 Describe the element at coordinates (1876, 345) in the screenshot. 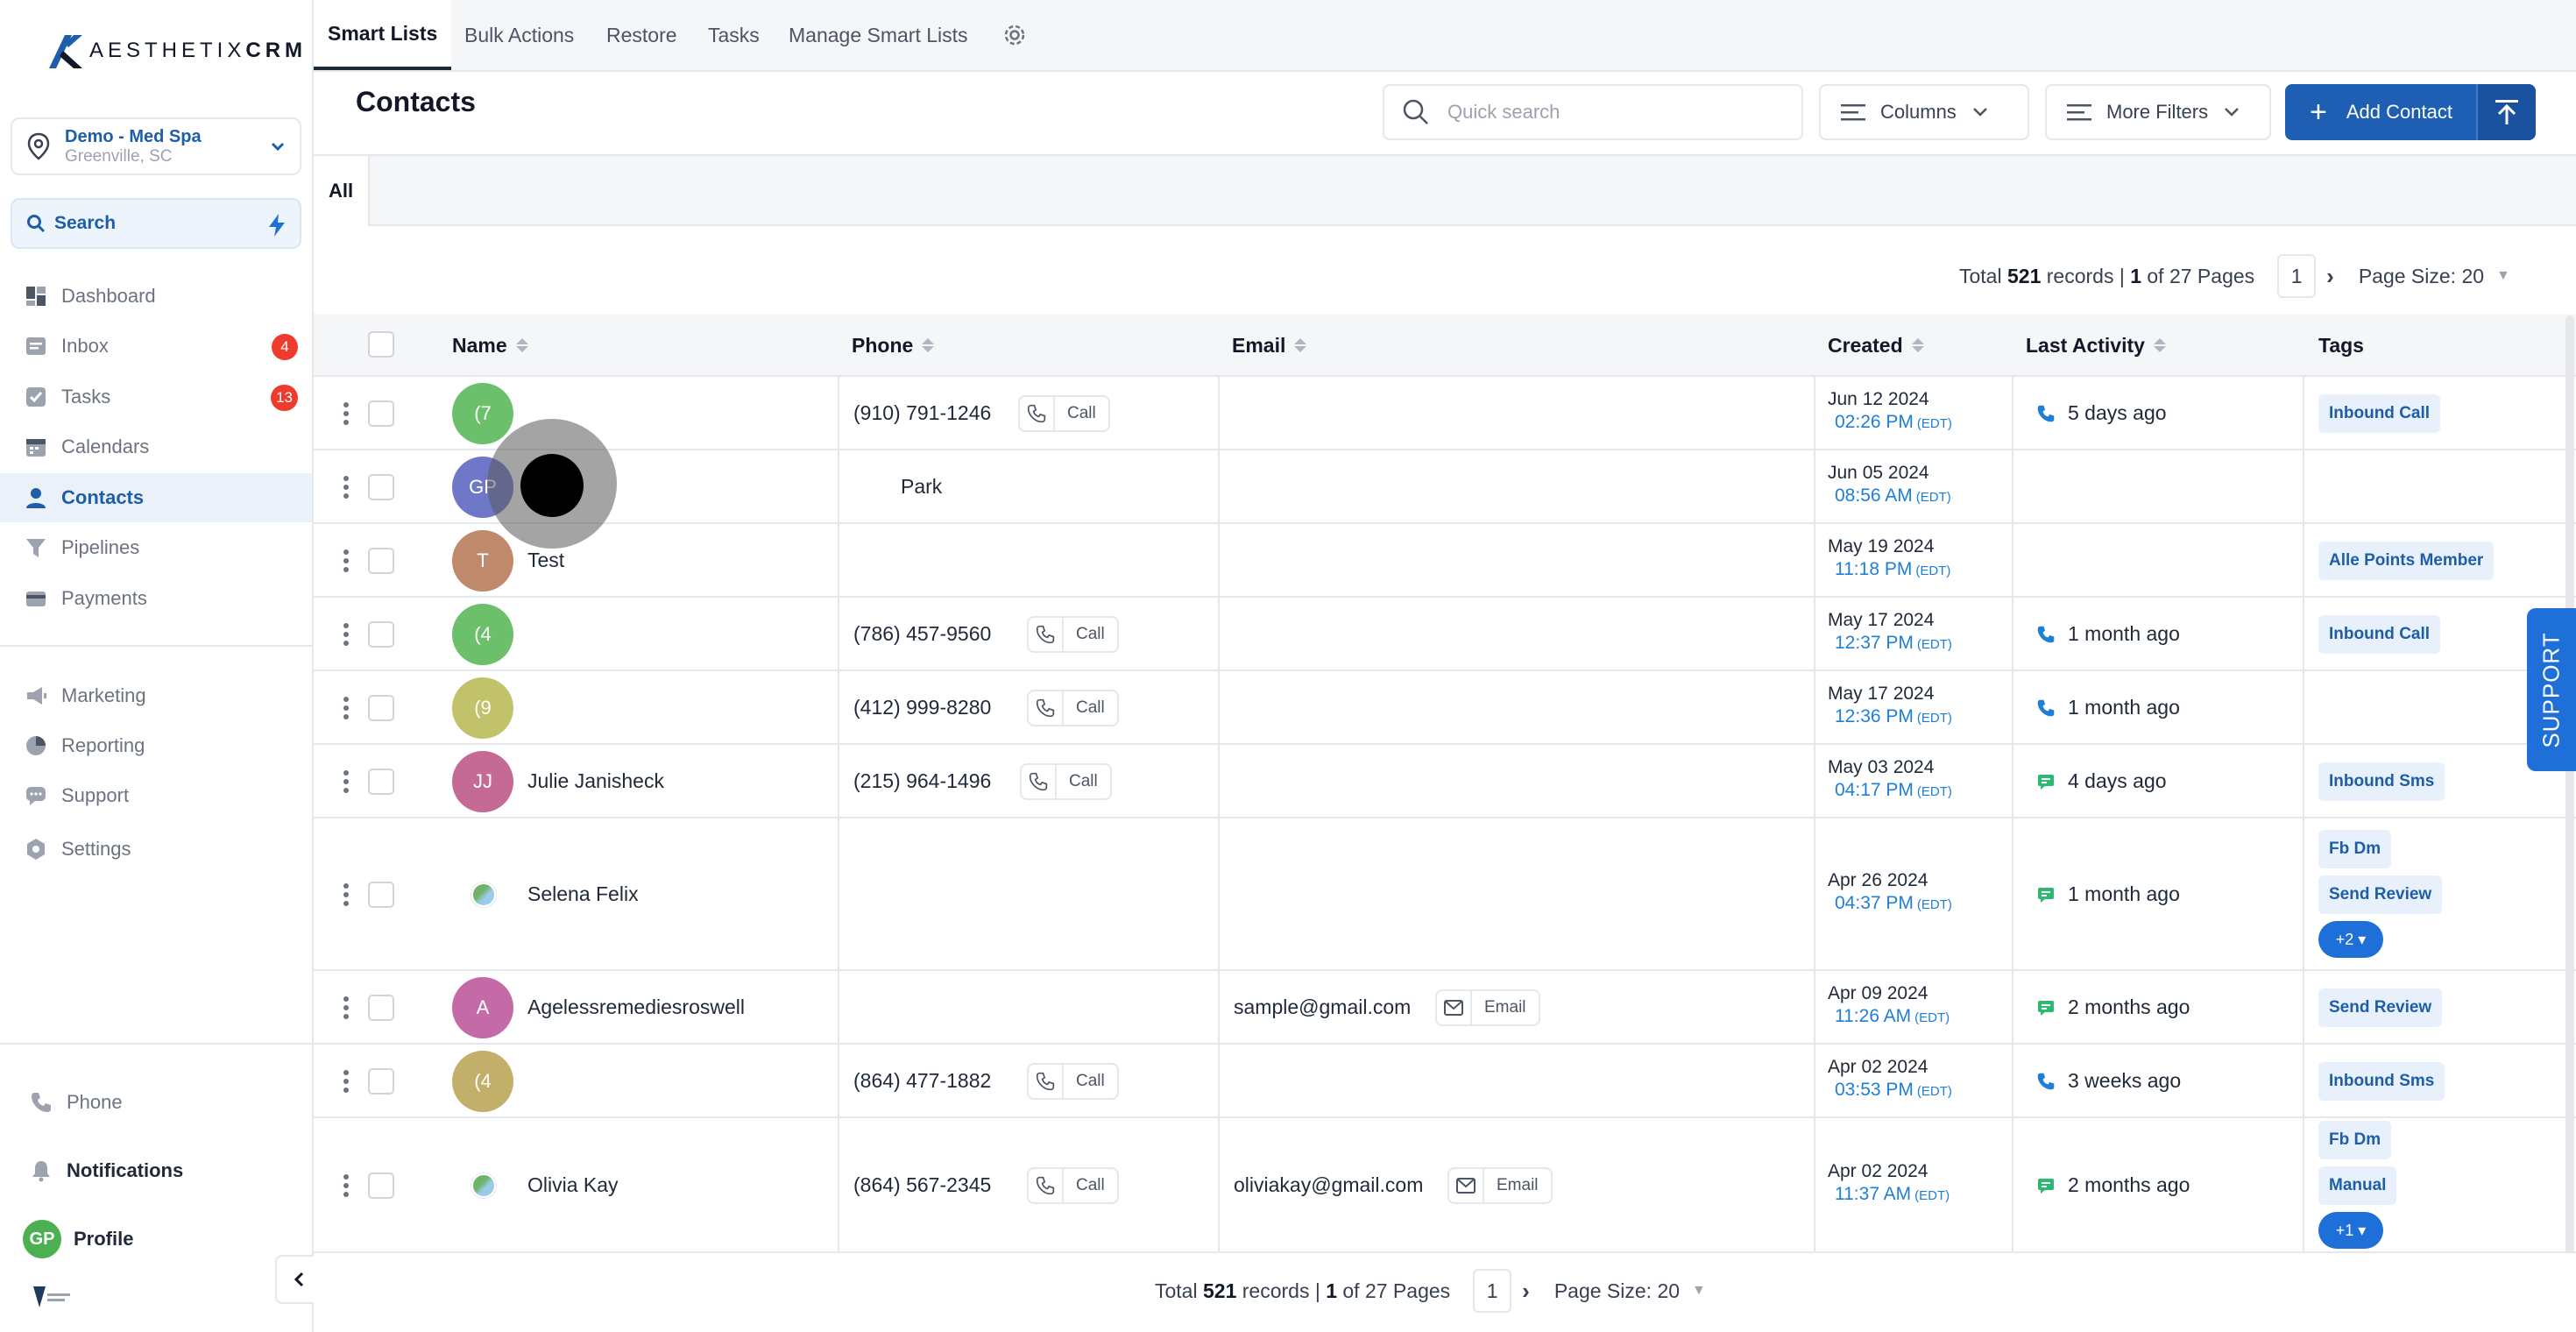

I see `column-header-created: Created` at that location.